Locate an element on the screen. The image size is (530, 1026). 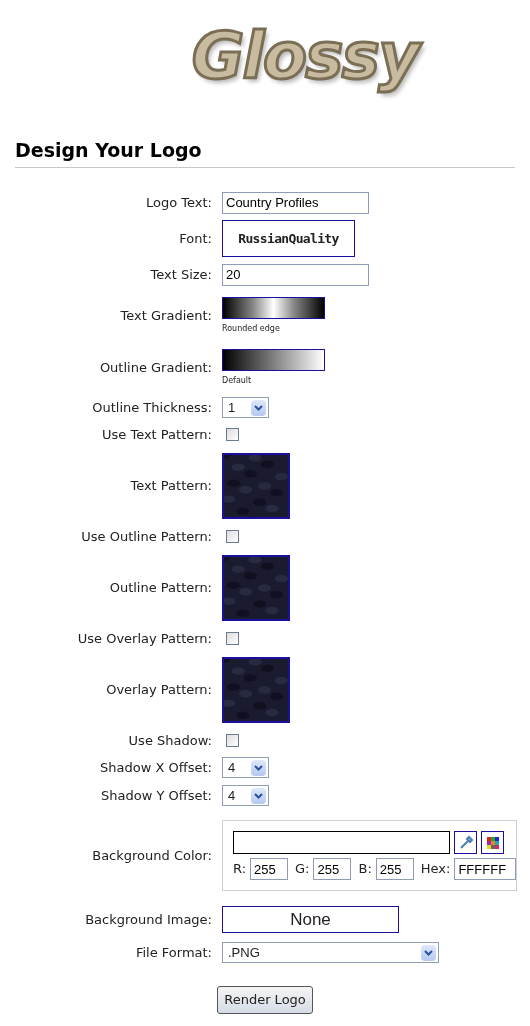
field-label: Use Shadow: is located at coordinates (170, 740).